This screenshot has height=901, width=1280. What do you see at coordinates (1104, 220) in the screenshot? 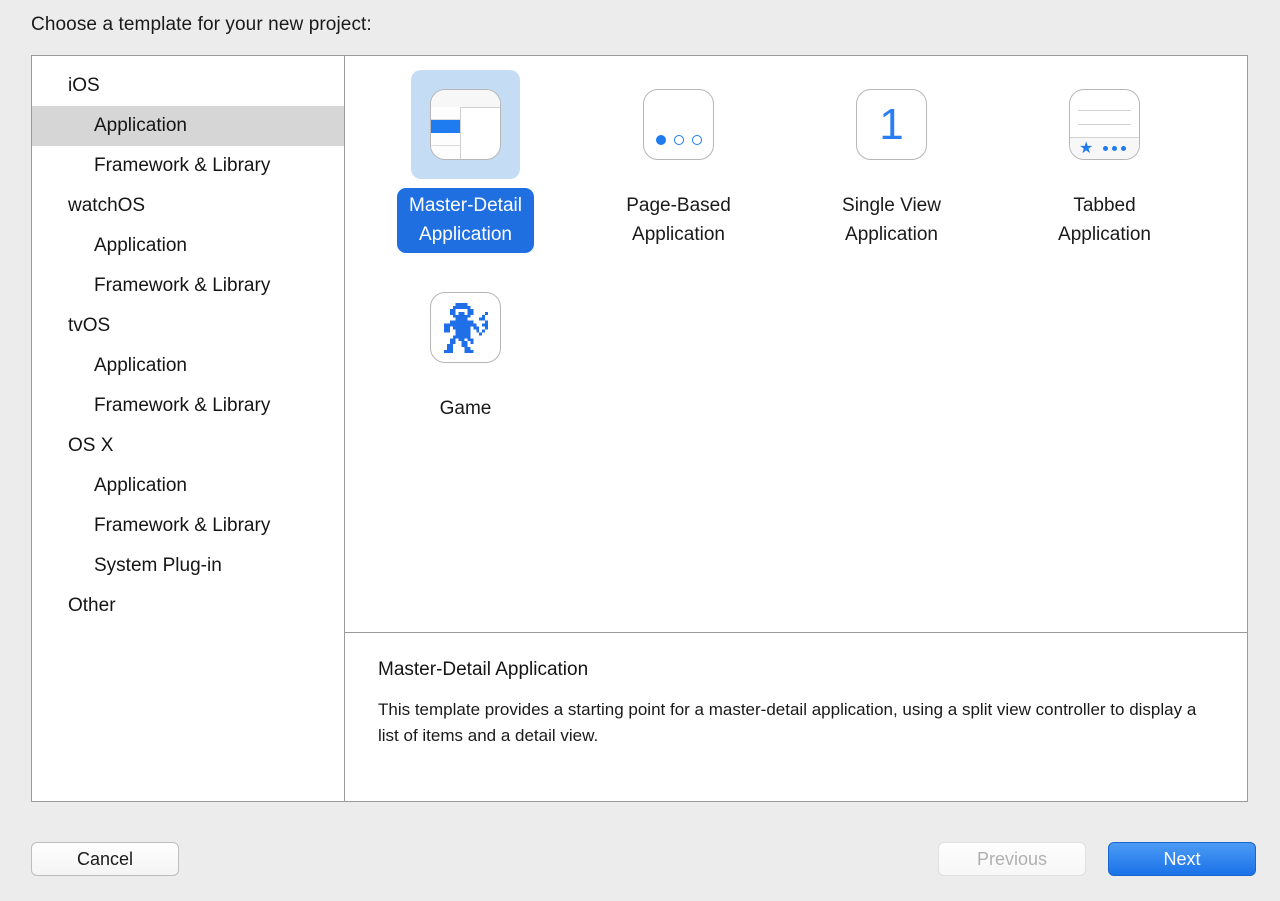
I see `template-label: Tabbed Application` at bounding box center [1104, 220].